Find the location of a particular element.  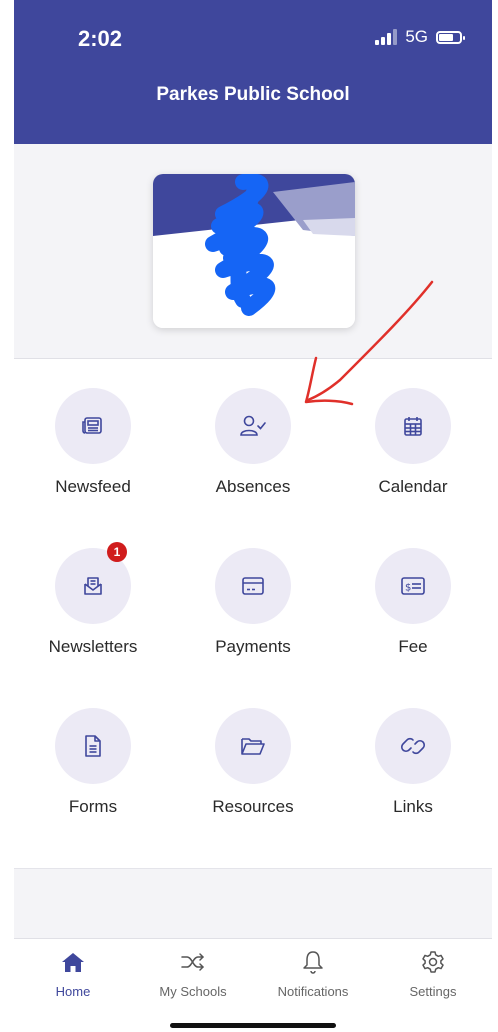

page-title: Parkes Public School is located at coordinates (253, 94).